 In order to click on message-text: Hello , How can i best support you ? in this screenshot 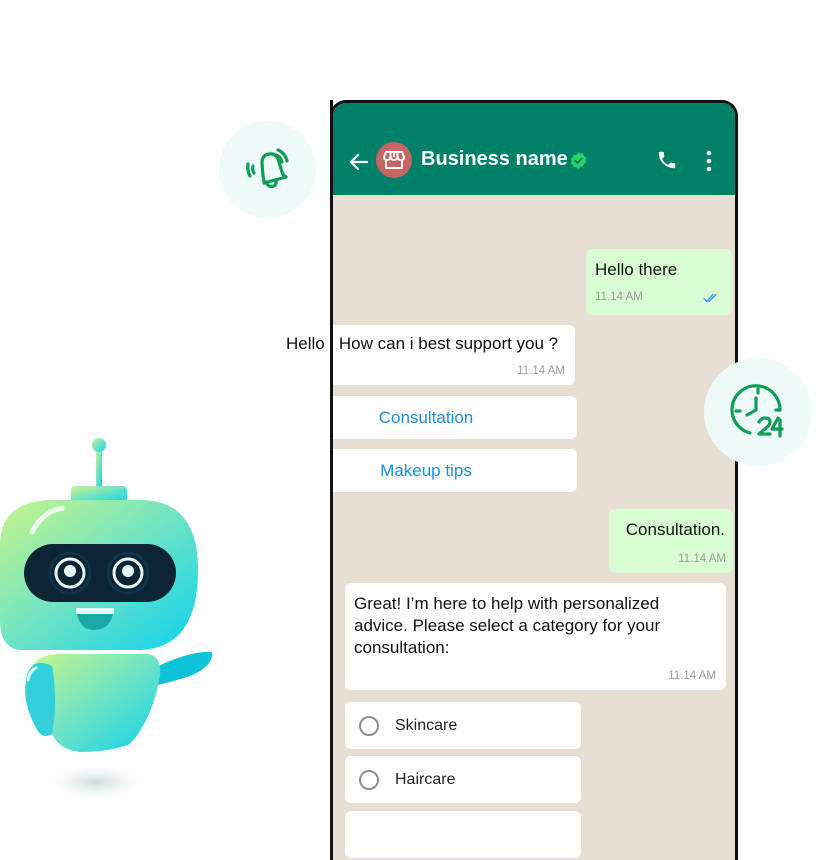, I will do `click(422, 343)`.